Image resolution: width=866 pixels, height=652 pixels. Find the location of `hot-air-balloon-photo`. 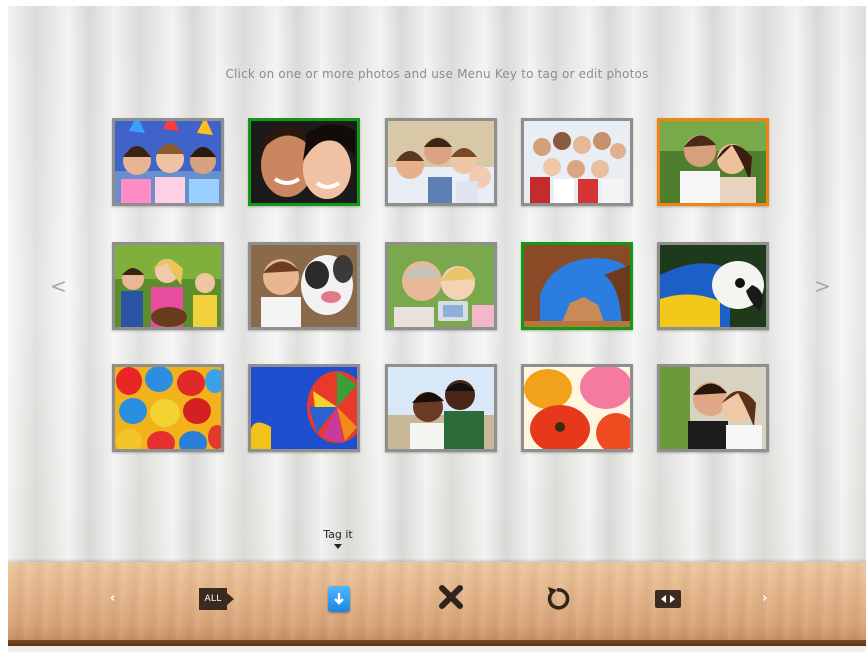

hot-air-balloon-photo is located at coordinates (304, 408).